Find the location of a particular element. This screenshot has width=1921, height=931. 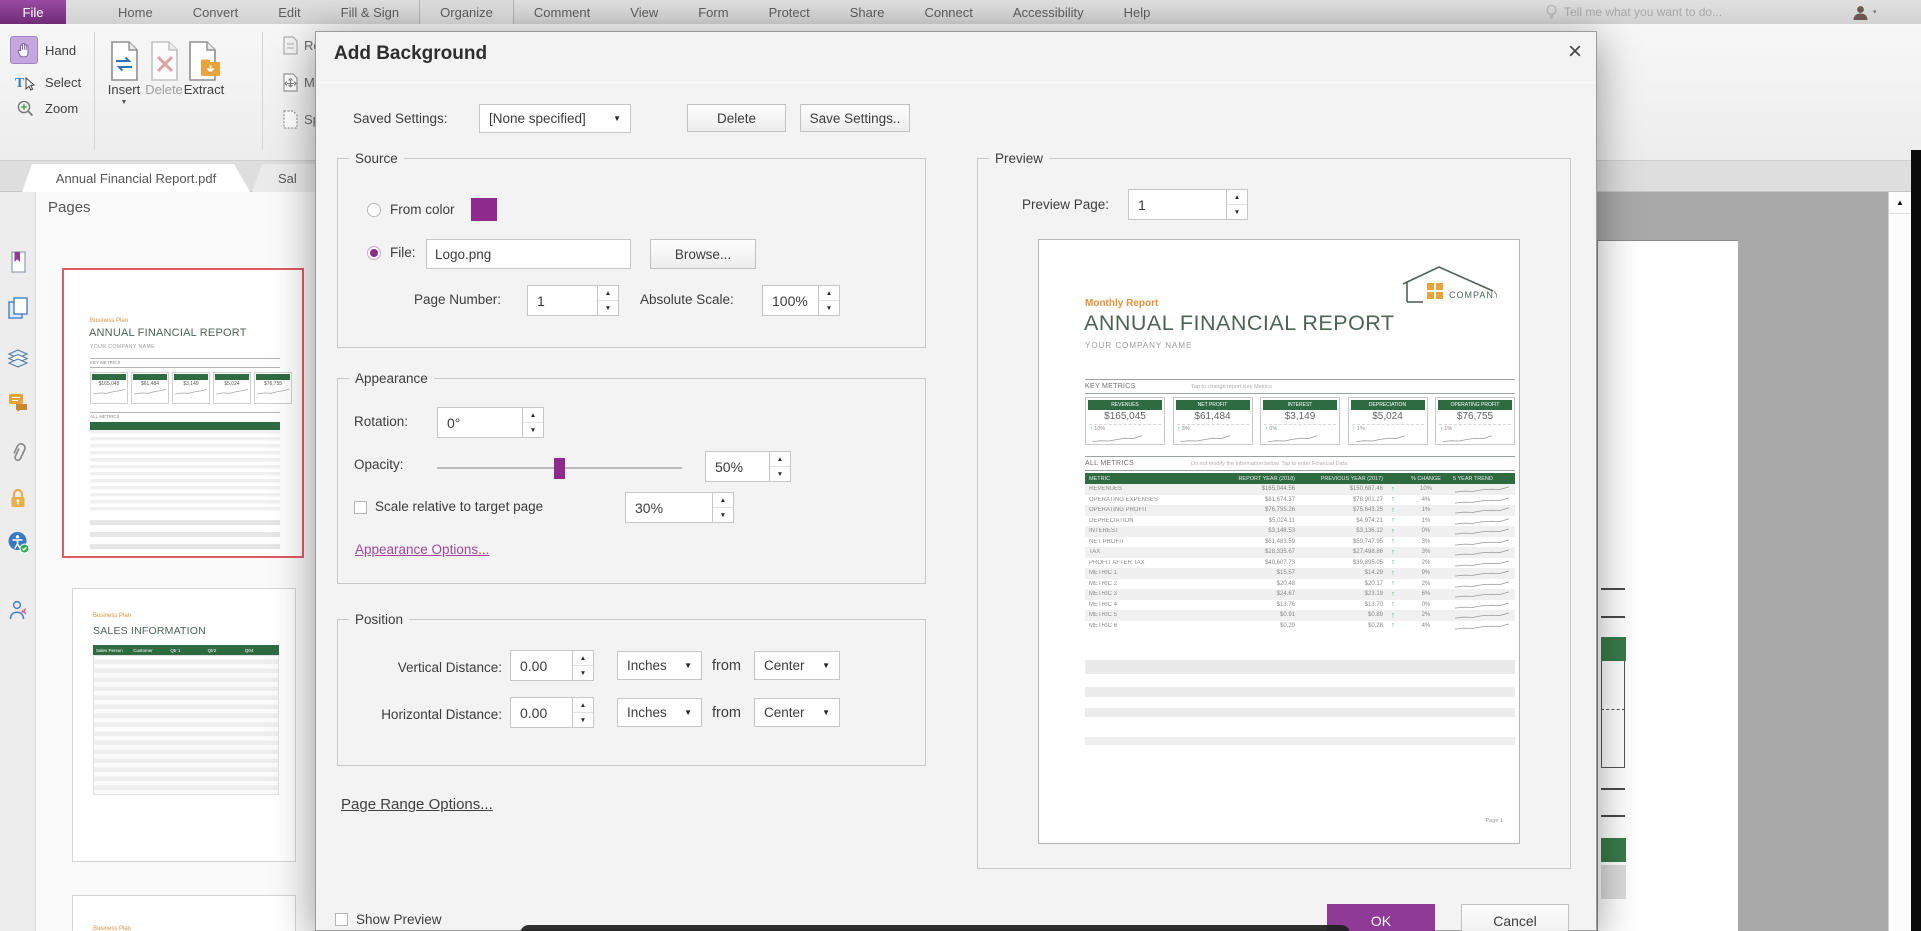

cell-report-year: $5,024.11 is located at coordinates (1281, 520).